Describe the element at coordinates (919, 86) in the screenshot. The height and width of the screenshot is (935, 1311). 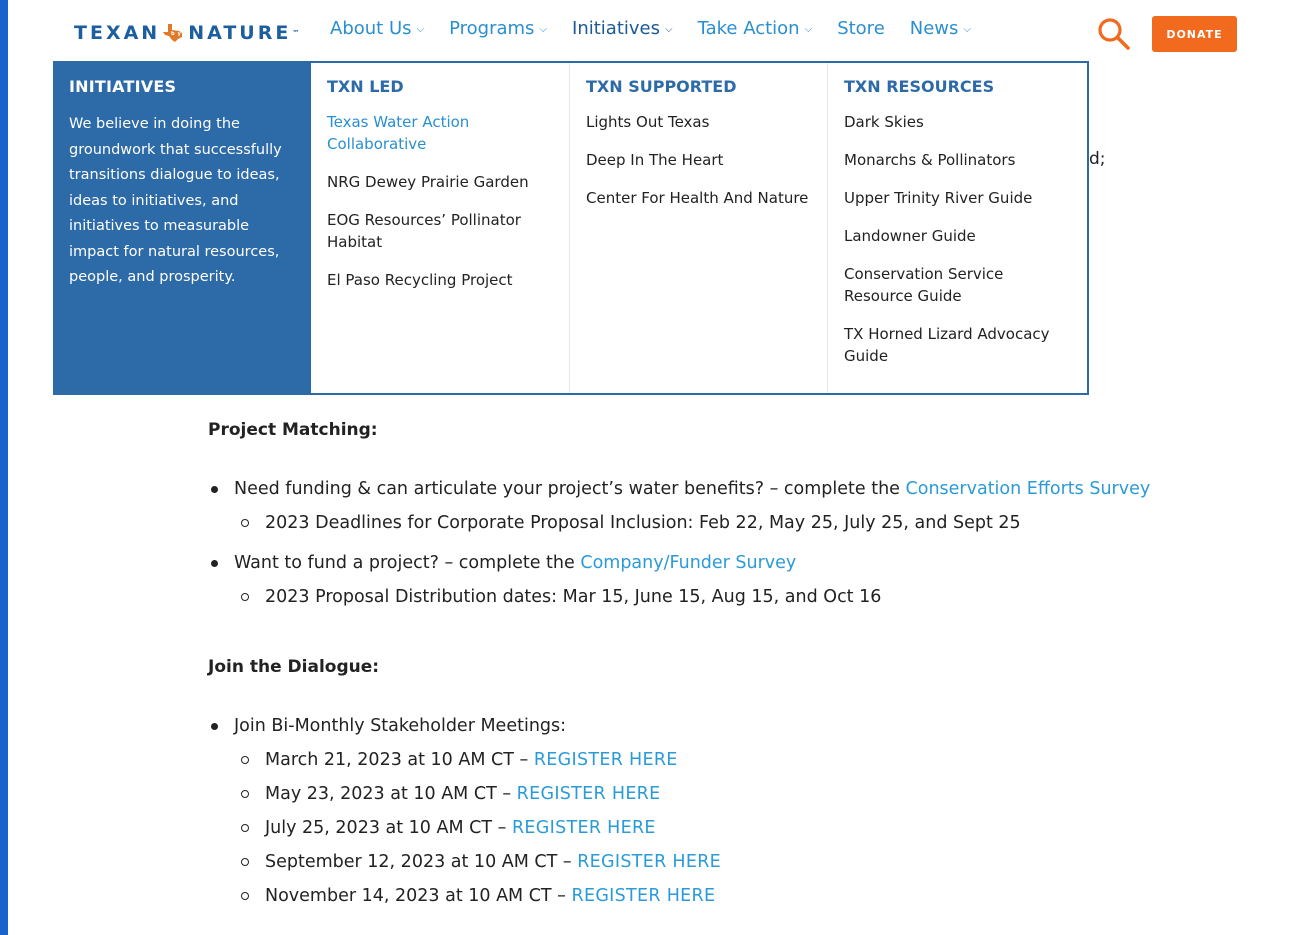
I see `mega-col-title: TXN RESOURCES` at that location.